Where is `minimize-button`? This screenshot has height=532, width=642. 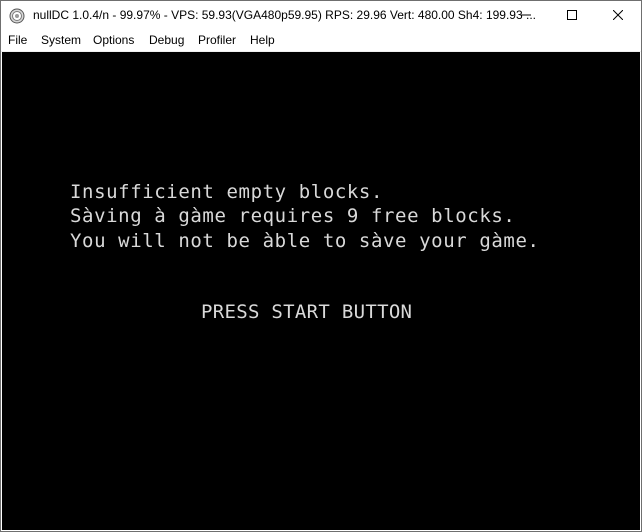 minimize-button is located at coordinates (526, 16).